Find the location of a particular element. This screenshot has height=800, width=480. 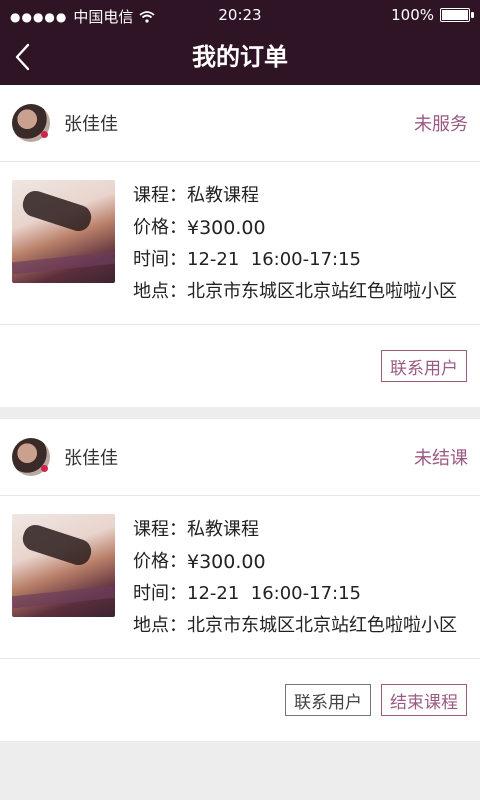

order-actions: 联系用户 is located at coordinates (240, 366).